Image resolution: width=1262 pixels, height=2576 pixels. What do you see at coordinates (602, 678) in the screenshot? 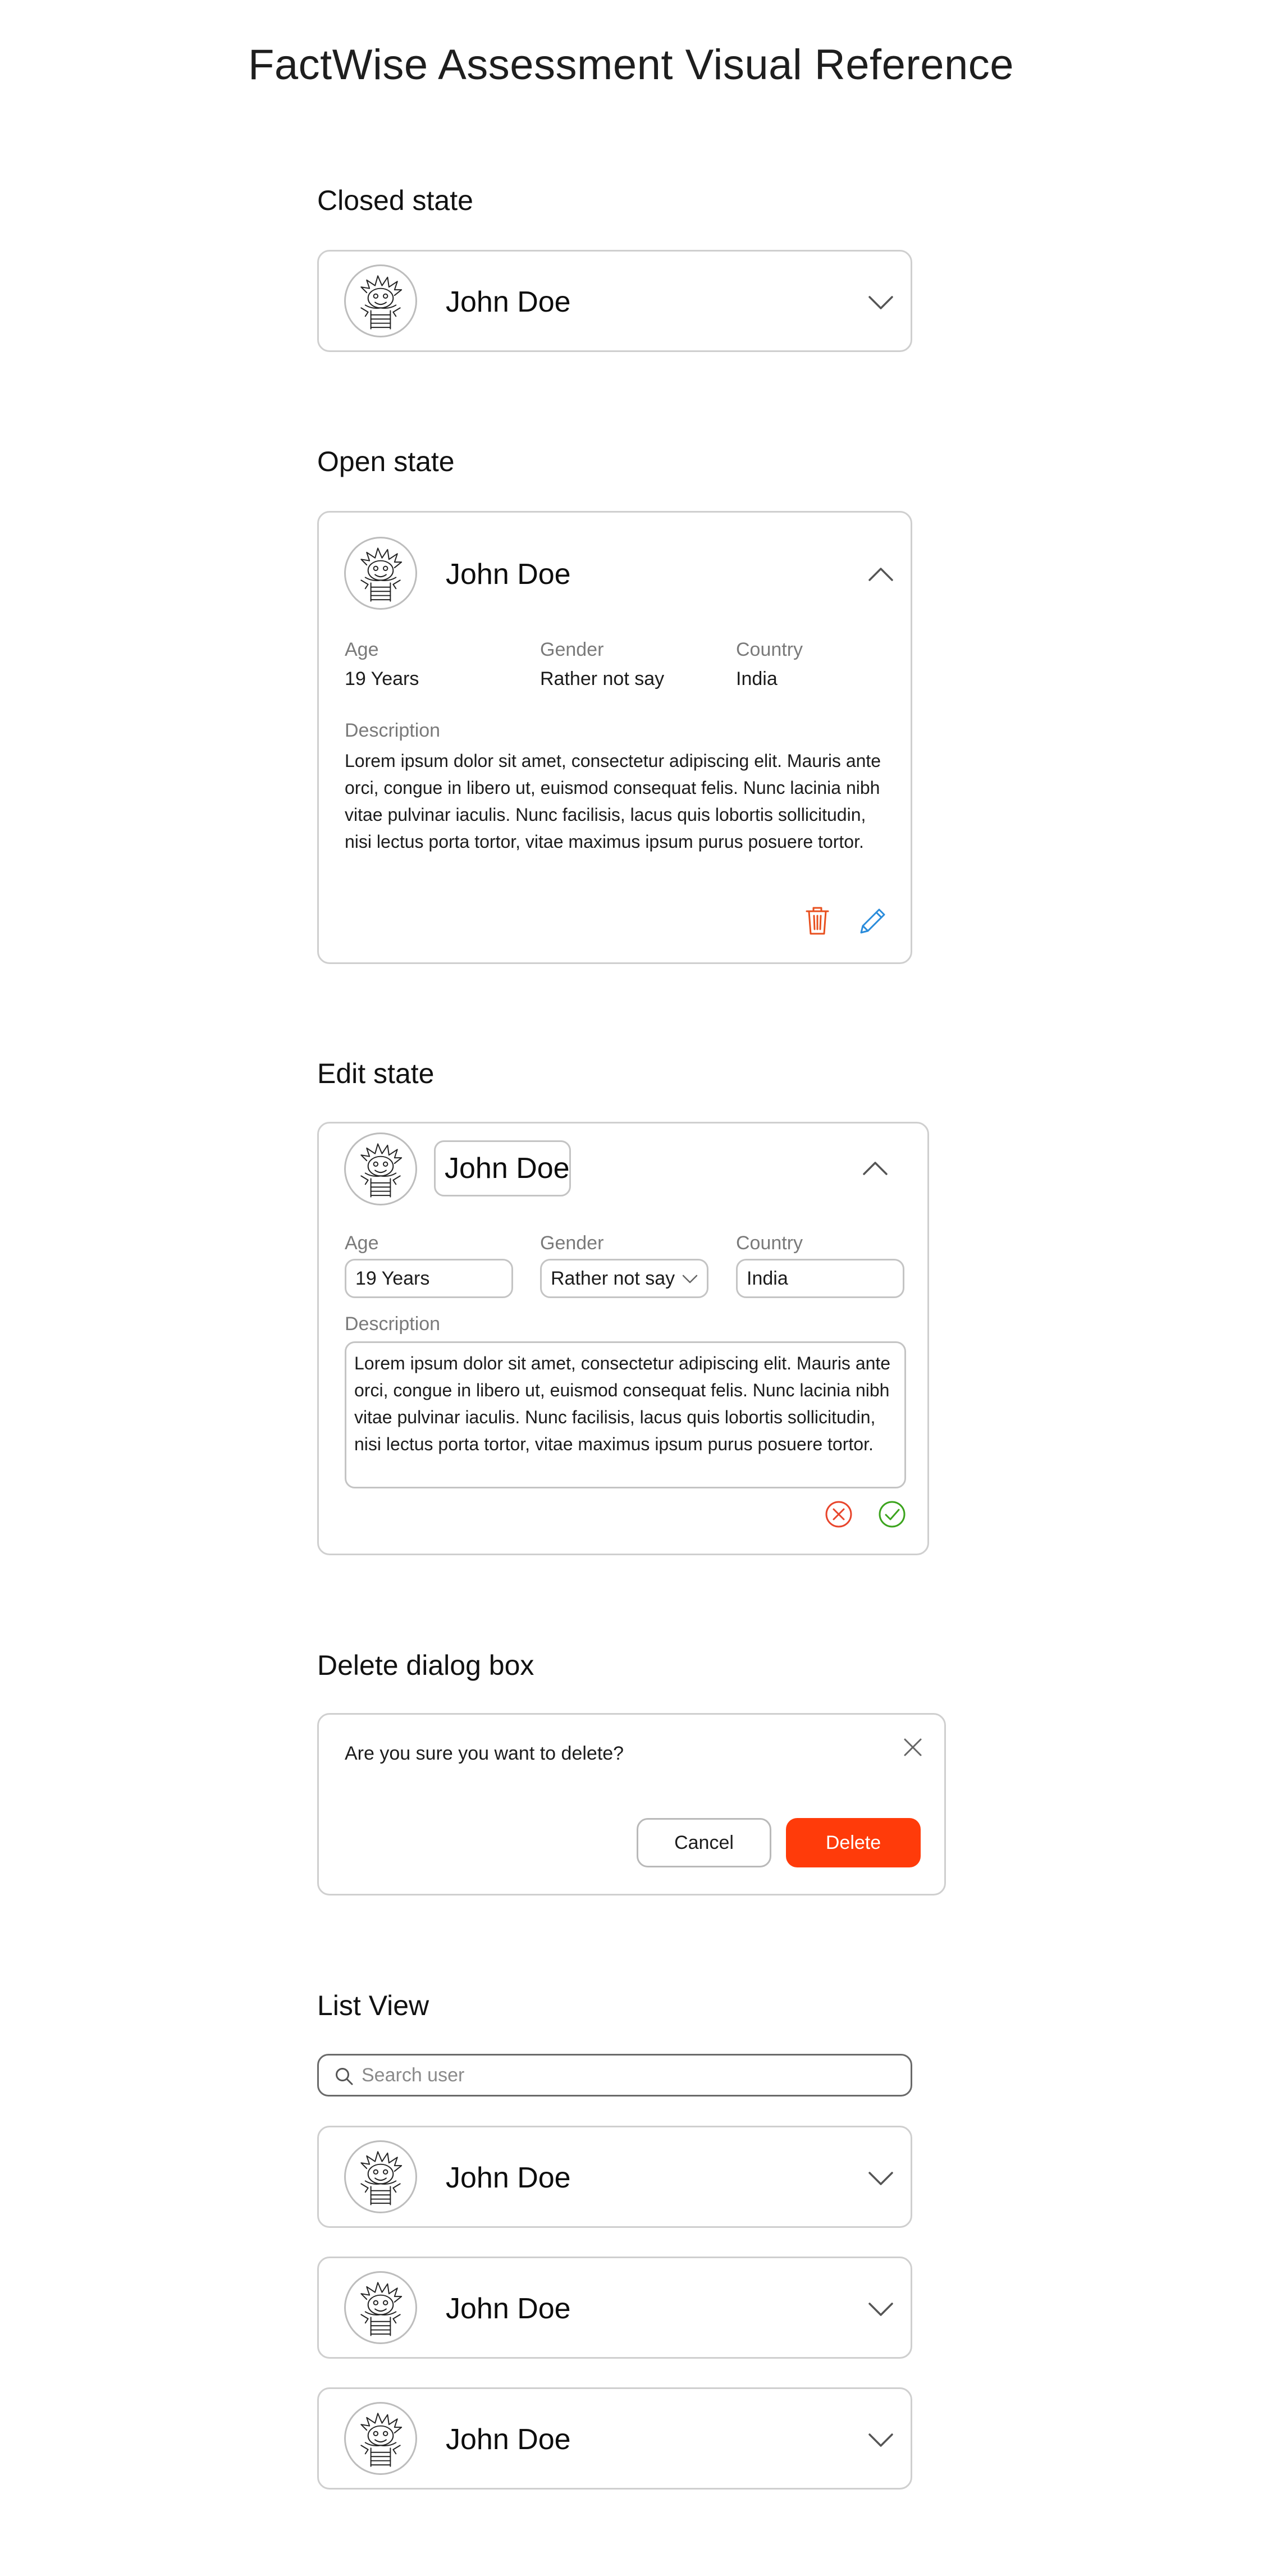
I see `gender-value: Rather not say` at bounding box center [602, 678].